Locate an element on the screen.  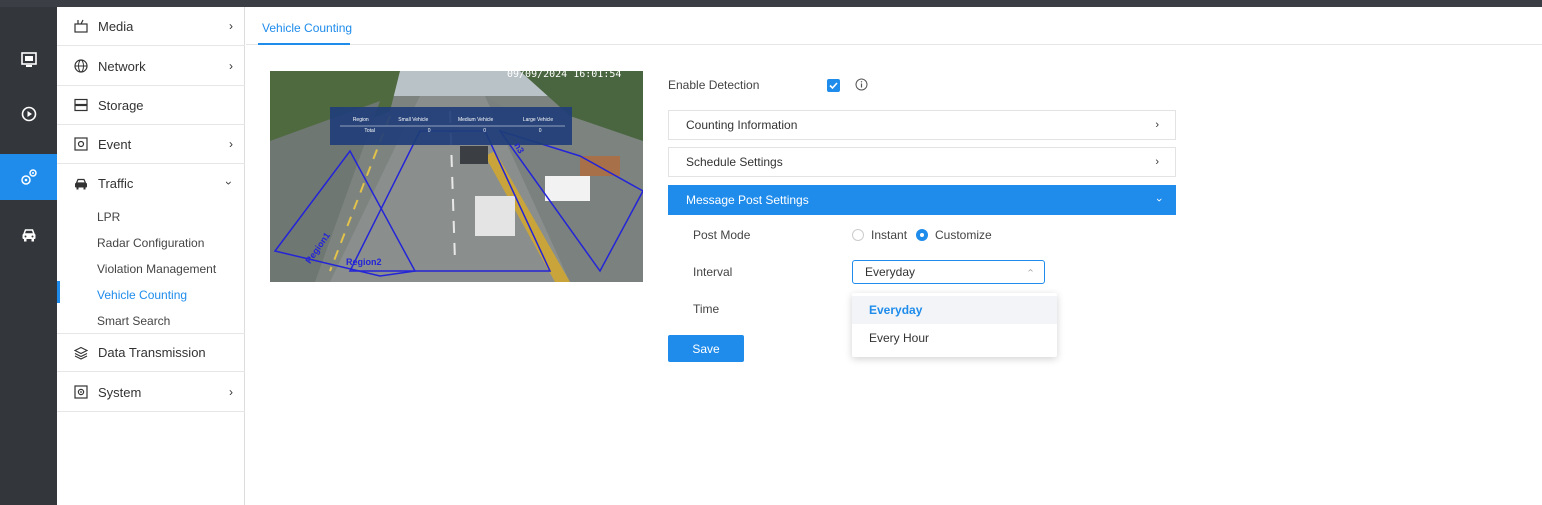
interval-dropdown: Everyday Every Hour is located at coordinates (954, 325).